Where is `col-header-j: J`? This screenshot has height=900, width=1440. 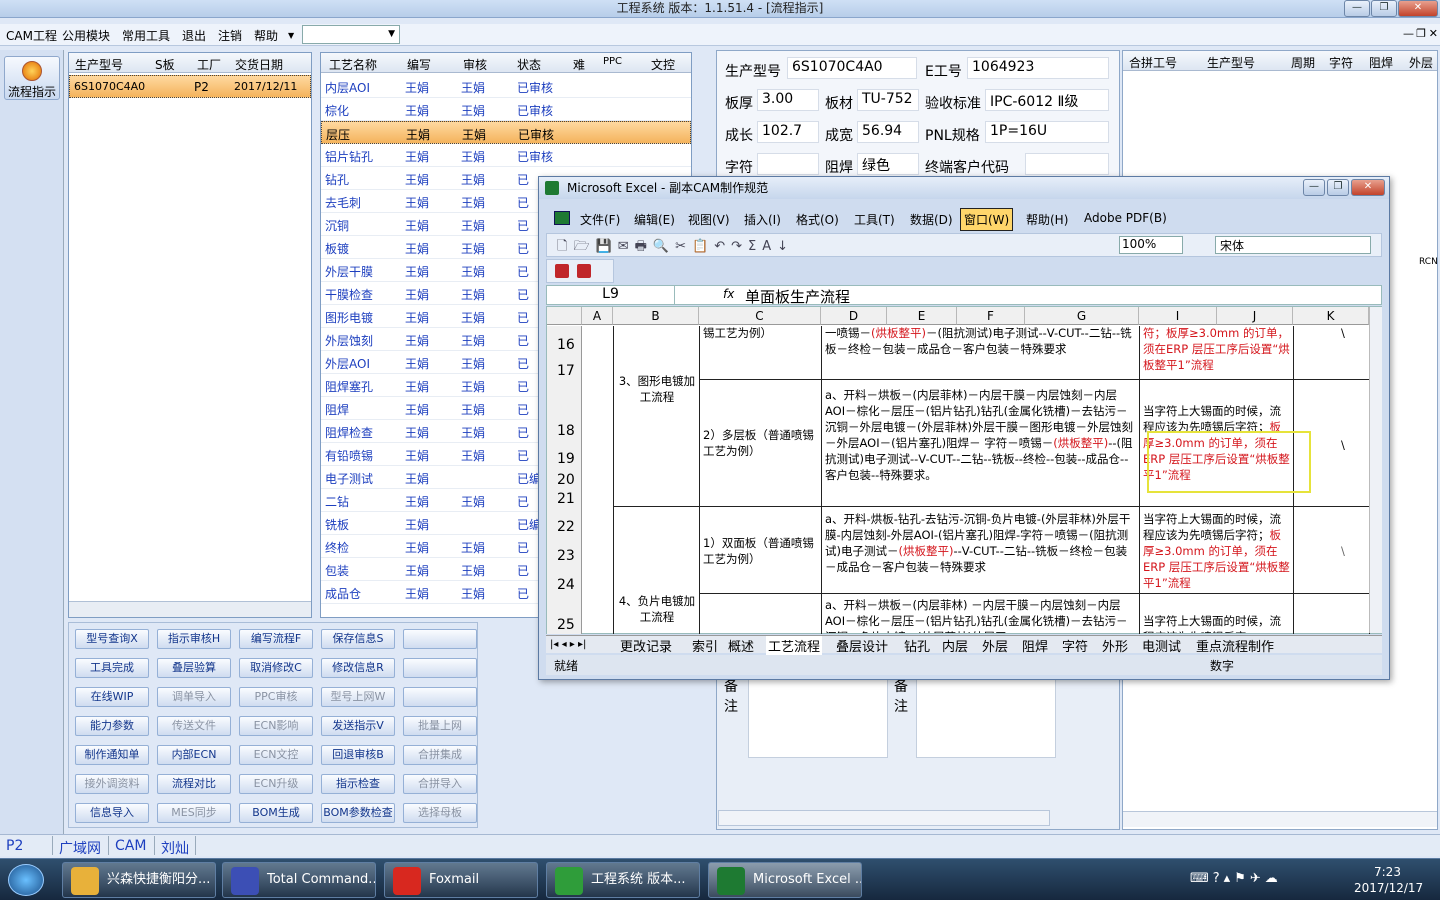 col-header-j: J is located at coordinates (1255, 316).